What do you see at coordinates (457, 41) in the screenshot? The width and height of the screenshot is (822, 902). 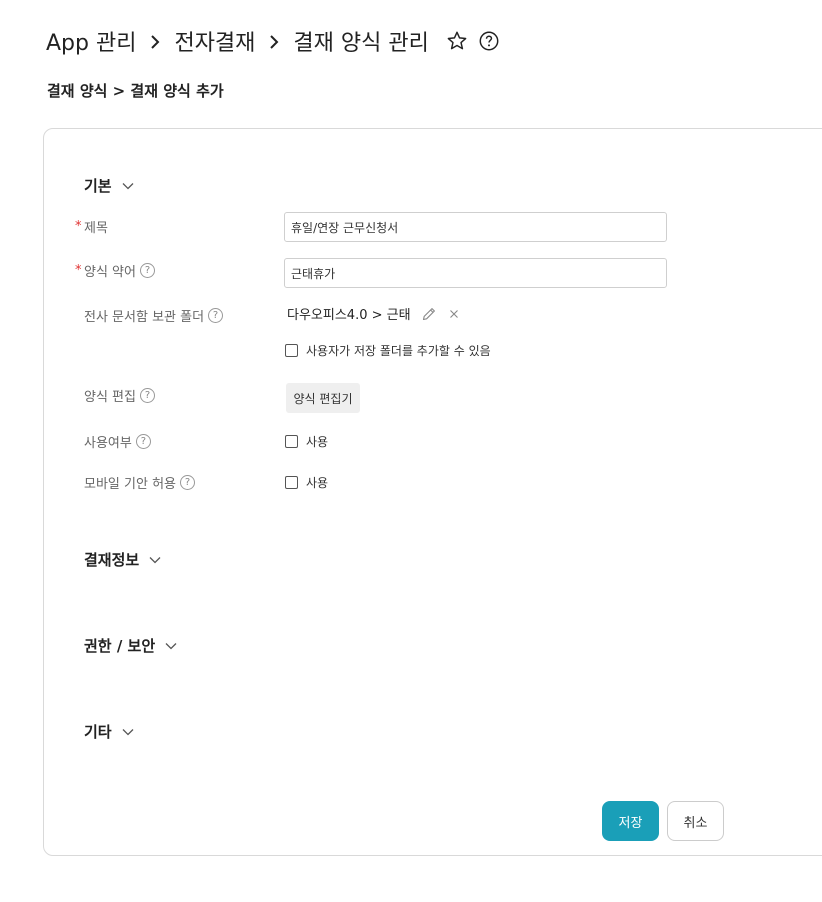 I see `star-outline-icon` at bounding box center [457, 41].